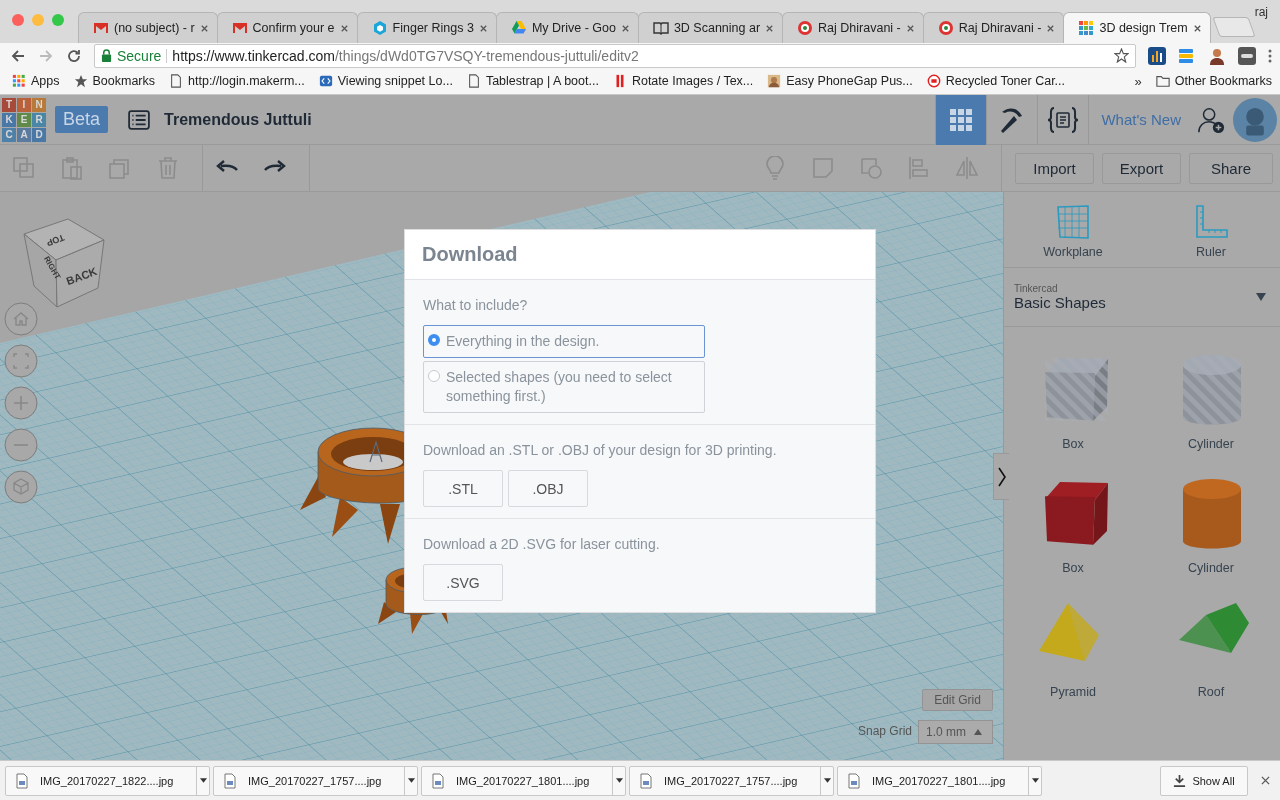 The height and width of the screenshot is (800, 1280). Describe the element at coordinates (548, 488) in the screenshot. I see `format-button: .OBJ` at that location.